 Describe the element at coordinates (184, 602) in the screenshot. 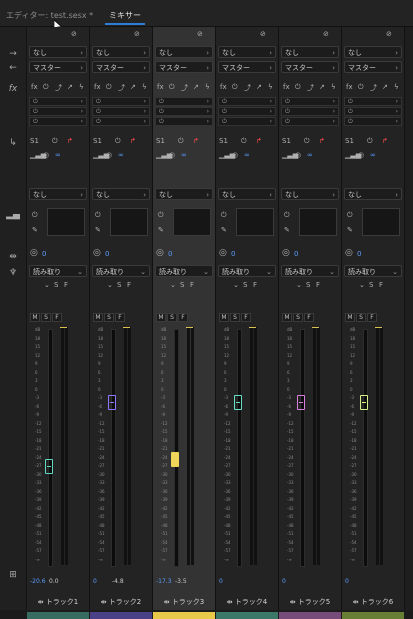

I see `track-name: ⇹ トラック3` at that location.